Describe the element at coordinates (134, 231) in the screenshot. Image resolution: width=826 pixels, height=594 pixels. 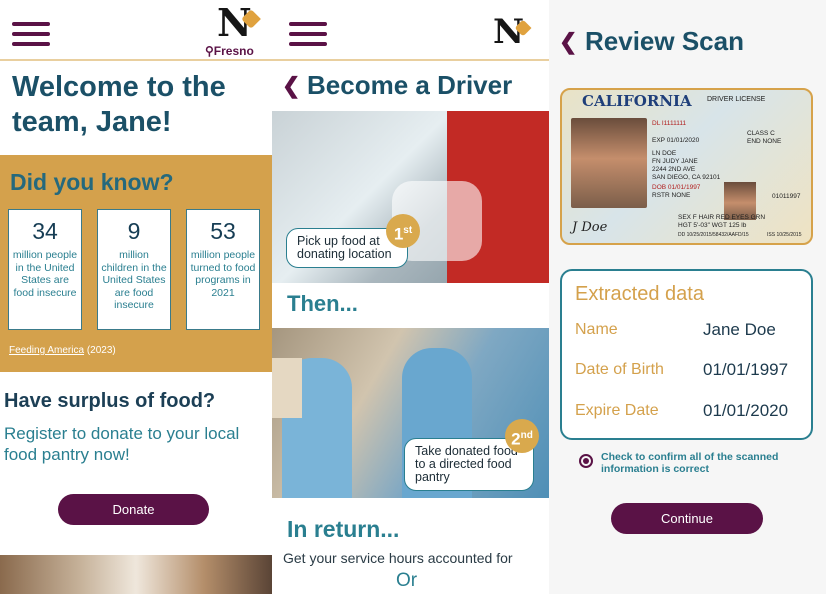
I see `stat-value: 9` at that location.